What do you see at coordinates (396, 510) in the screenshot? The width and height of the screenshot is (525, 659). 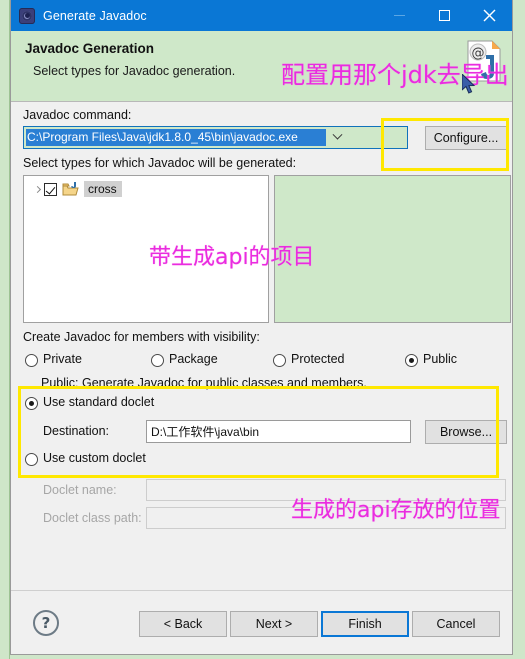 I see `annotation-destination: 生成的api存放的位置` at bounding box center [396, 510].